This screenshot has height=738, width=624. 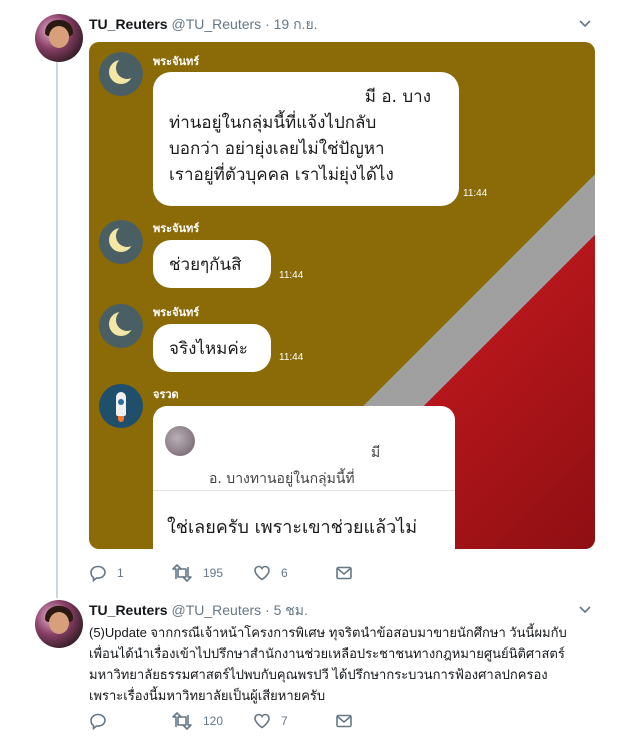 What do you see at coordinates (284, 573) in the screenshot?
I see `like-count: 6` at bounding box center [284, 573].